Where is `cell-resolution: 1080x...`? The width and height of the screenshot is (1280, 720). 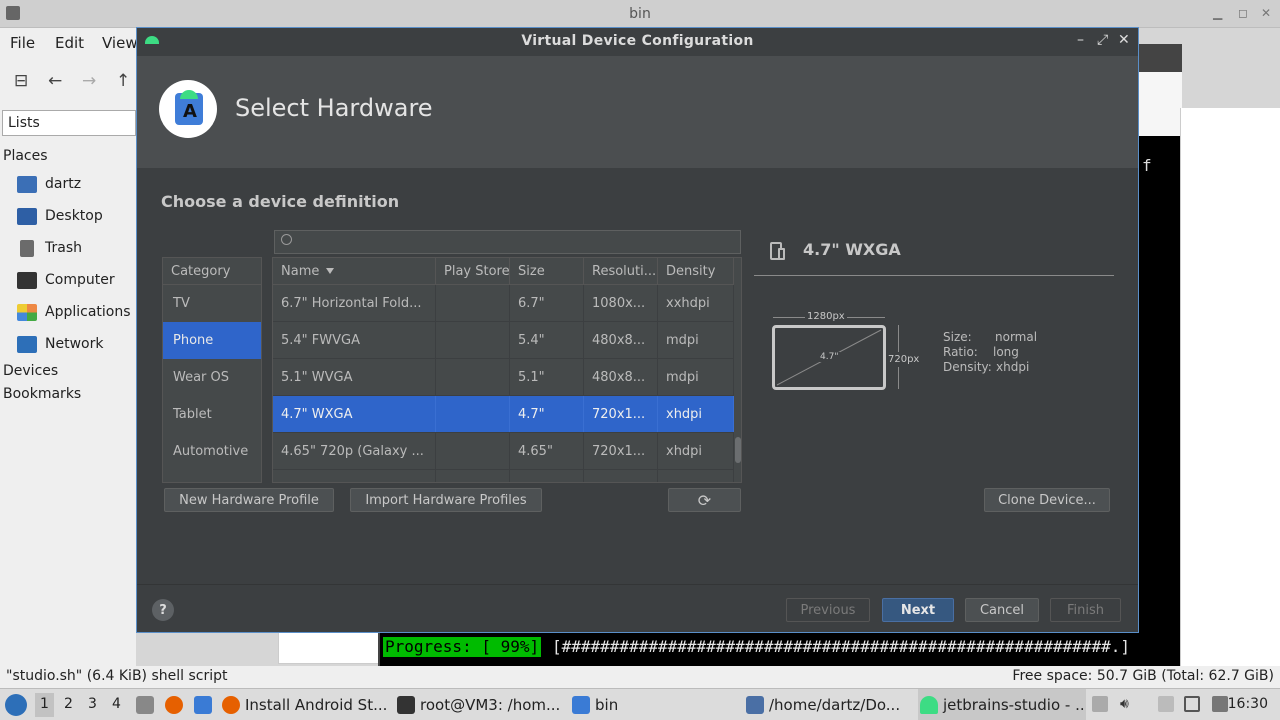
cell-resolution: 1080x... is located at coordinates (621, 303).